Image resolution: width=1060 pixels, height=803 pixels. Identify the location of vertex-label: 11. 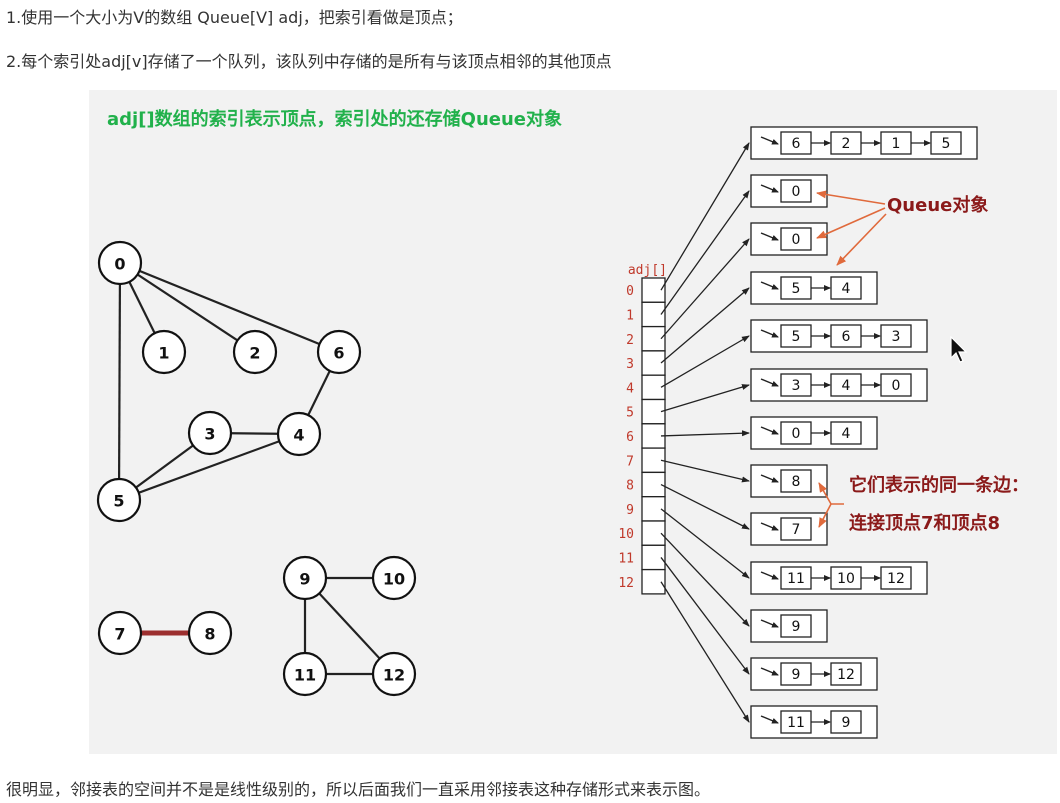
(305, 675).